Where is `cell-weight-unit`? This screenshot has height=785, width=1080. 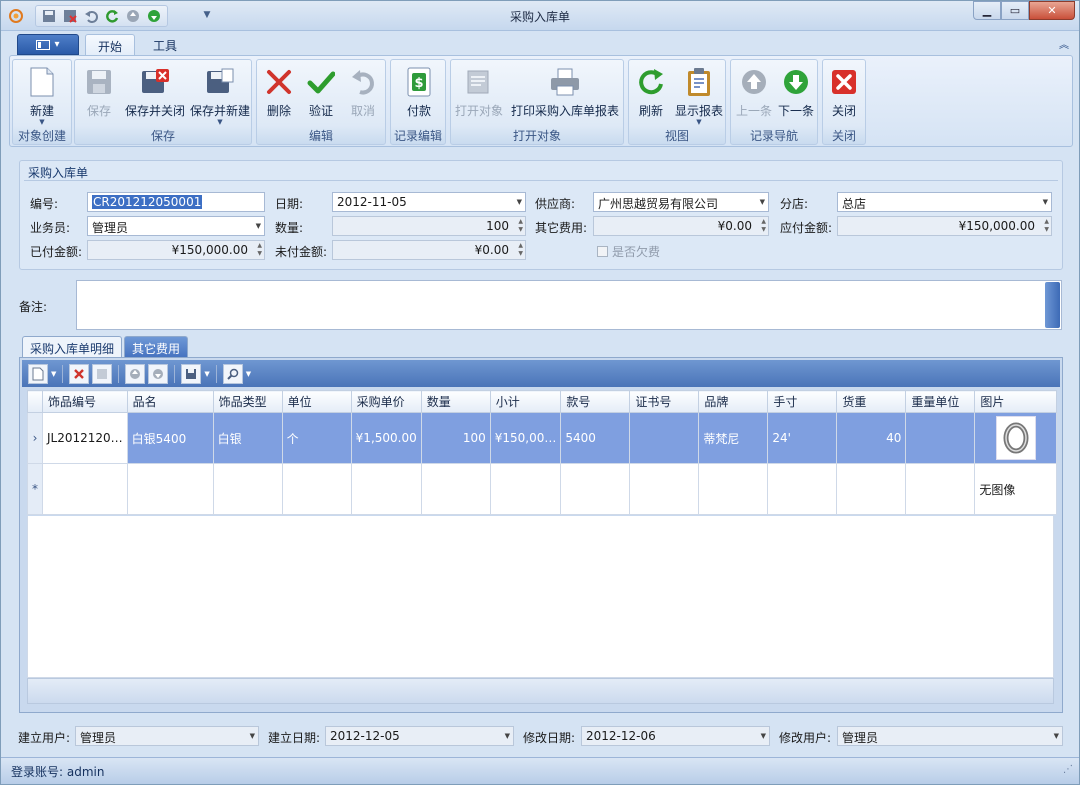
cell-weight-unit is located at coordinates (940, 438).